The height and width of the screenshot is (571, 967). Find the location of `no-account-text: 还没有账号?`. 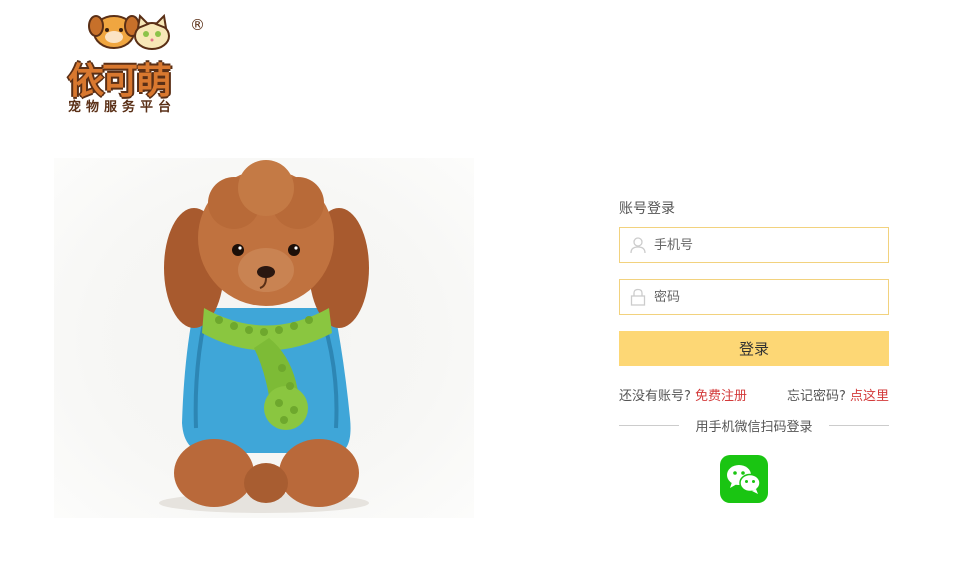

no-account-text: 还没有账号? is located at coordinates (655, 396).